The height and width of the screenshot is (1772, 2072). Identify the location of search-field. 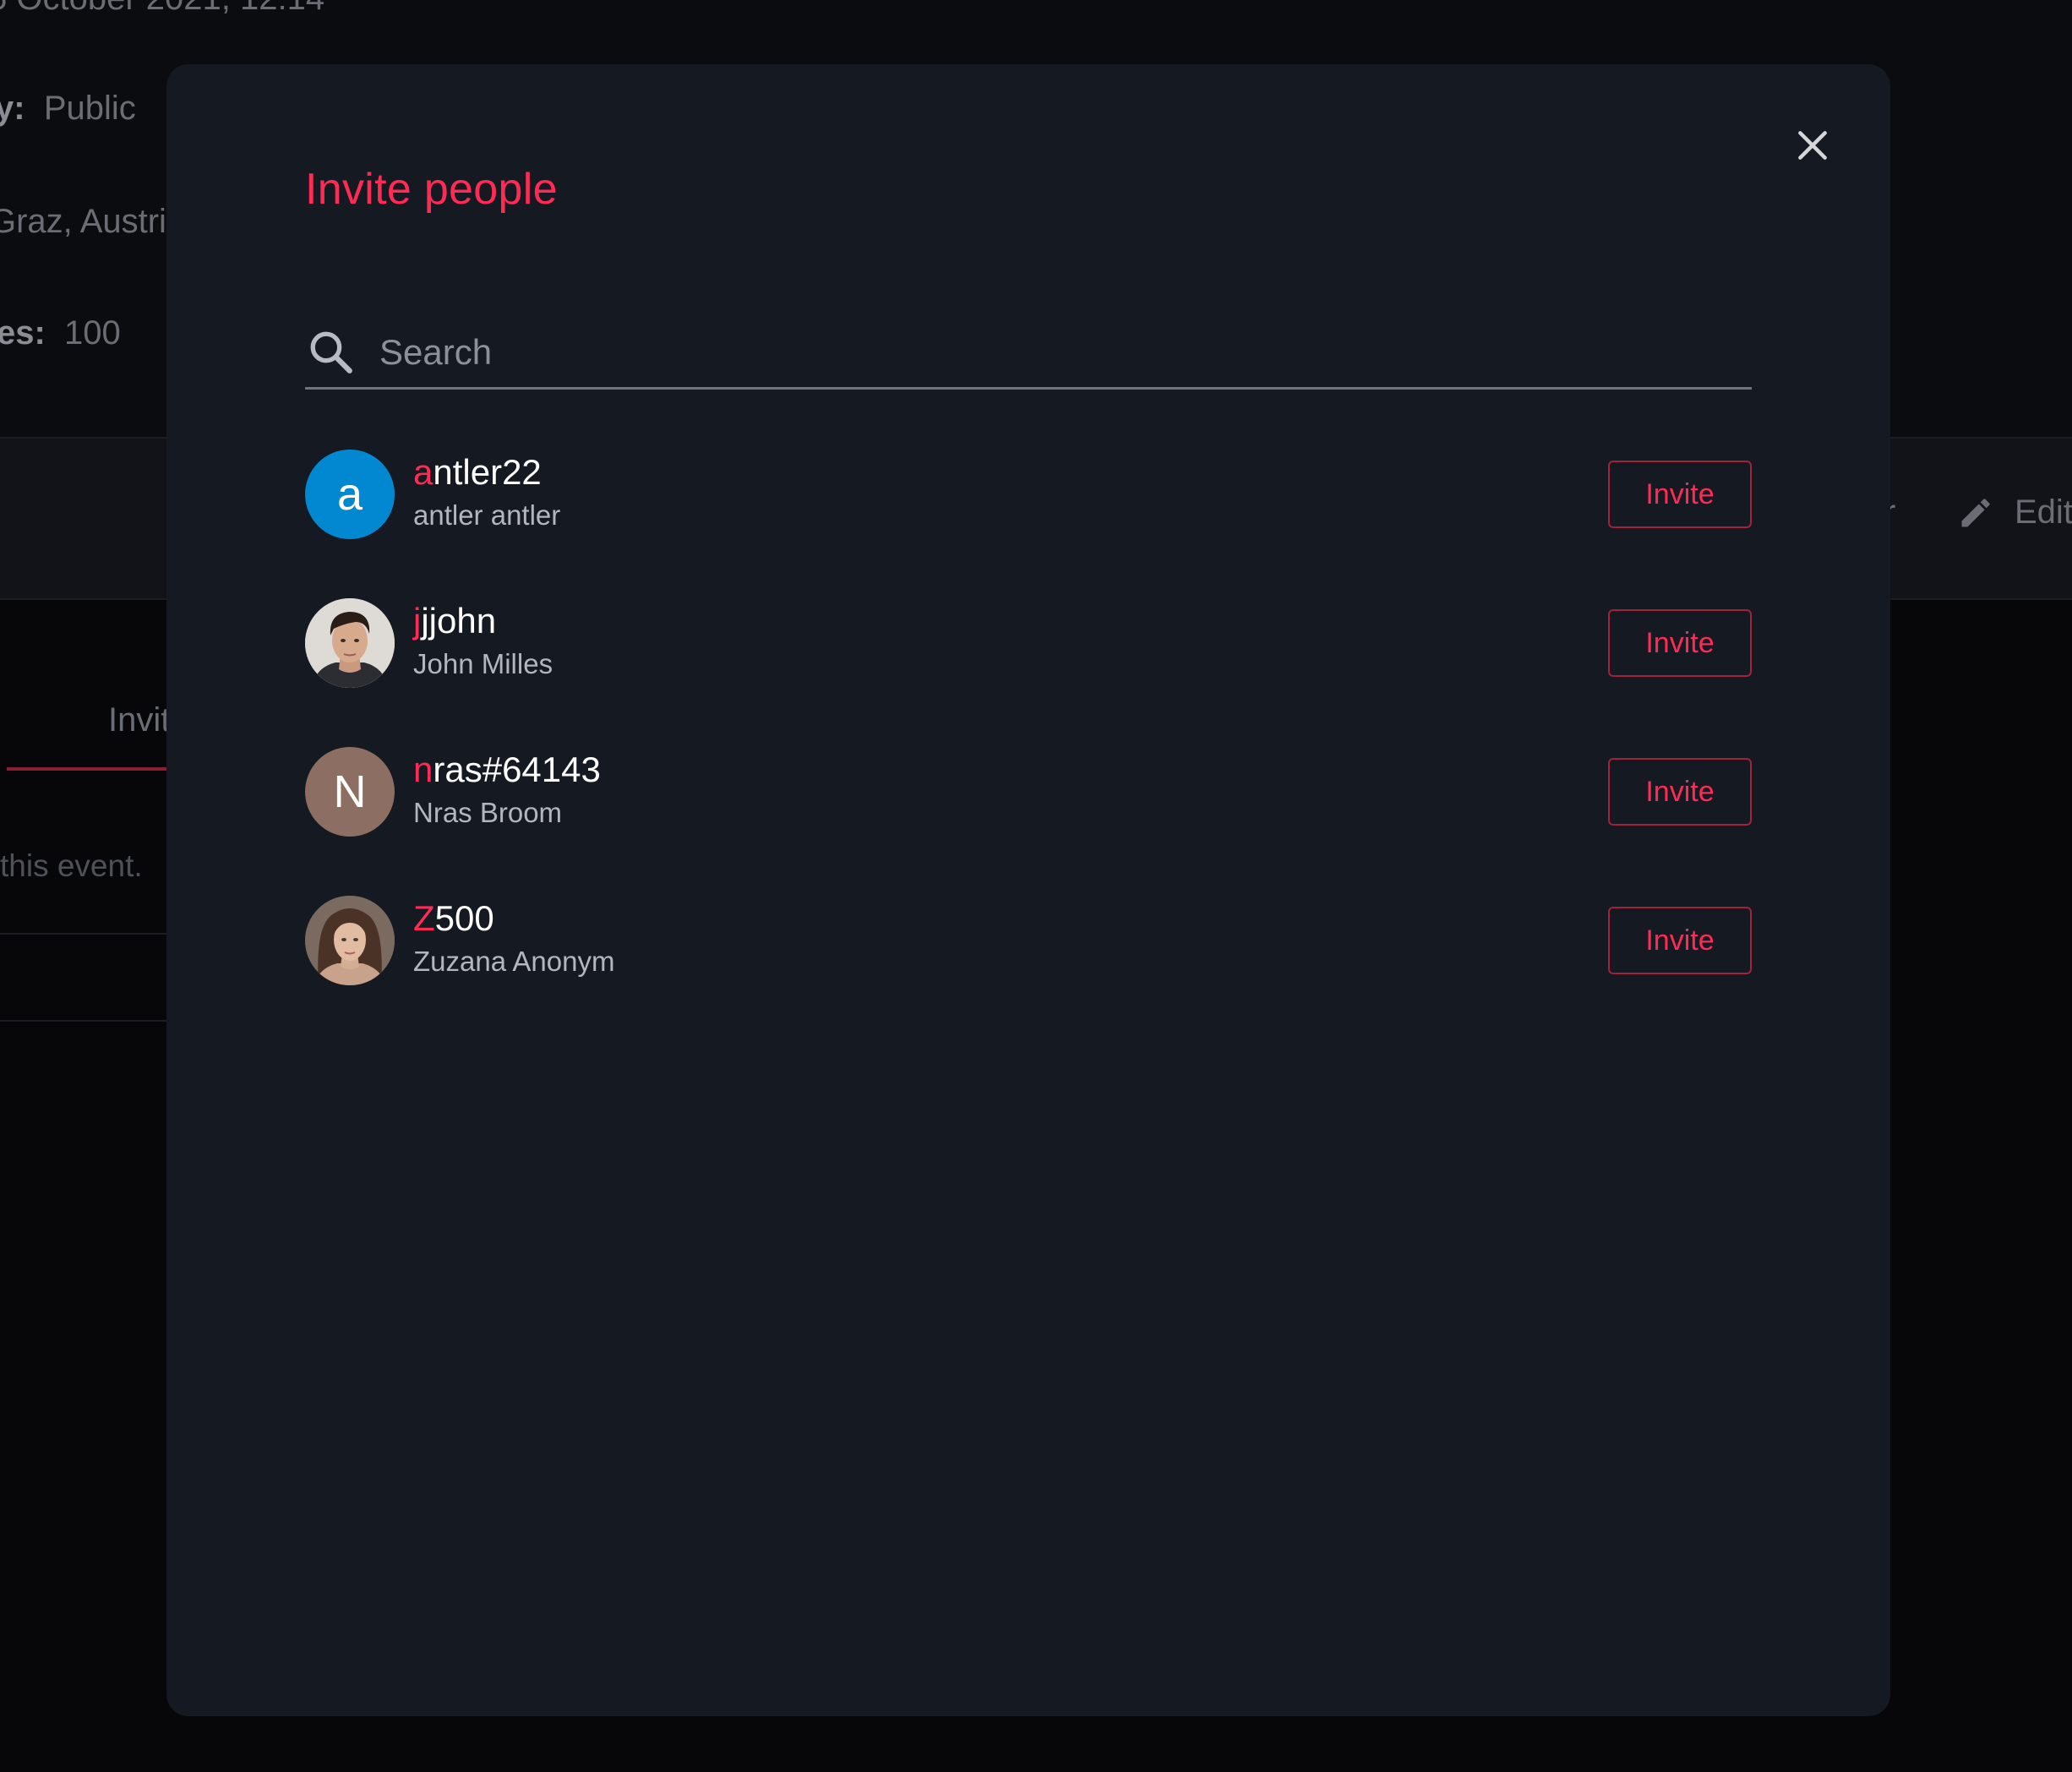
(1028, 354).